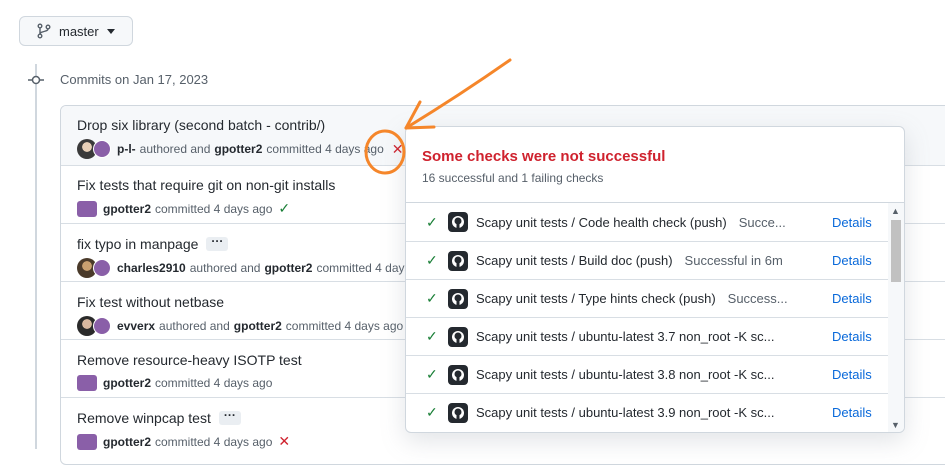 The width and height of the screenshot is (945, 465). Describe the element at coordinates (110, 31) in the screenshot. I see `chevron-down-icon` at that location.